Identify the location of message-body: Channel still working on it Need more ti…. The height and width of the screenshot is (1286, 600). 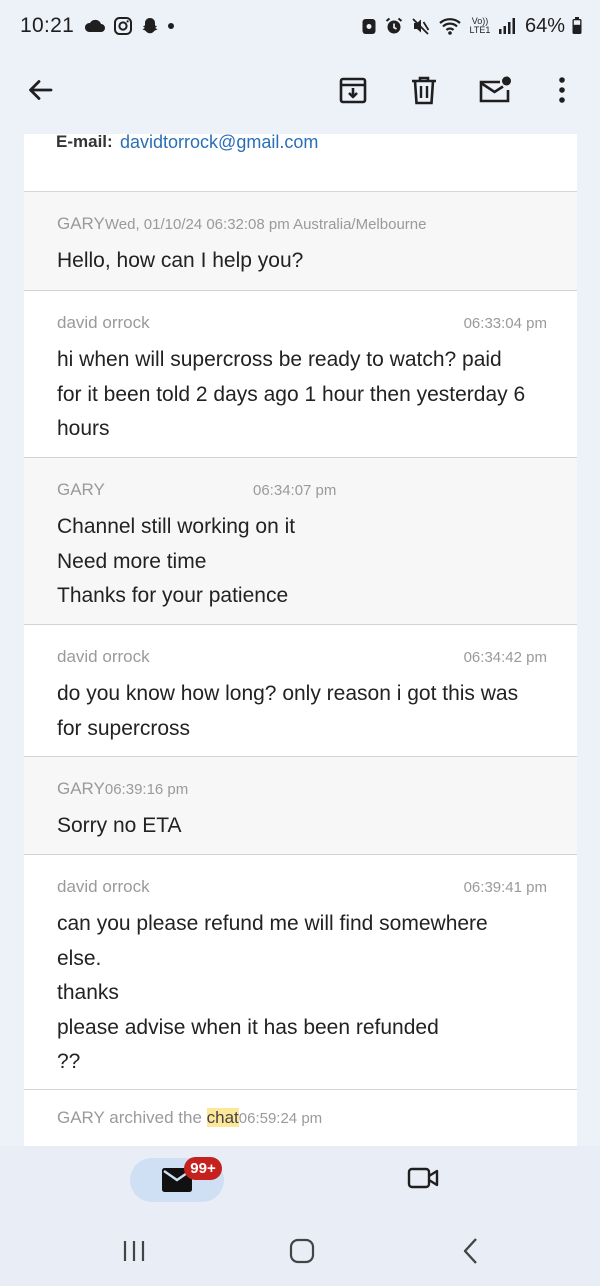
(302, 562).